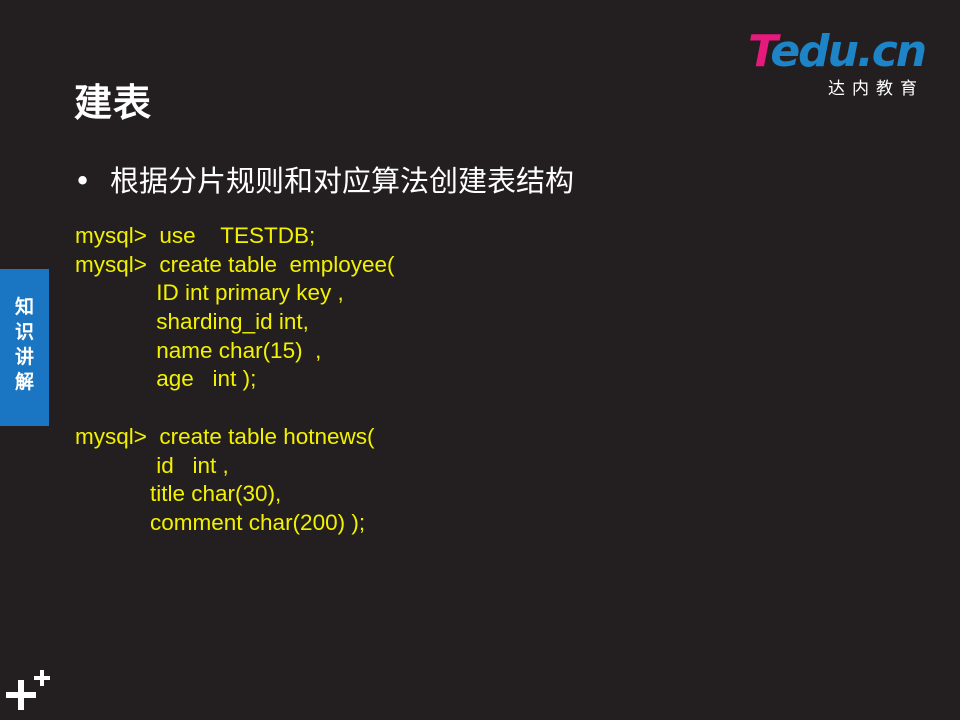 This screenshot has height=720, width=960. Describe the element at coordinates (152, 465) in the screenshot. I see `code-line: id int ,` at that location.